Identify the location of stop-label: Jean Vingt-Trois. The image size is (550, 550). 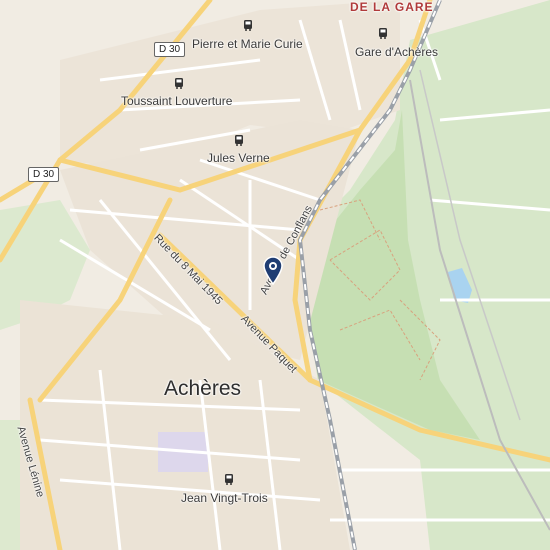
(224, 498).